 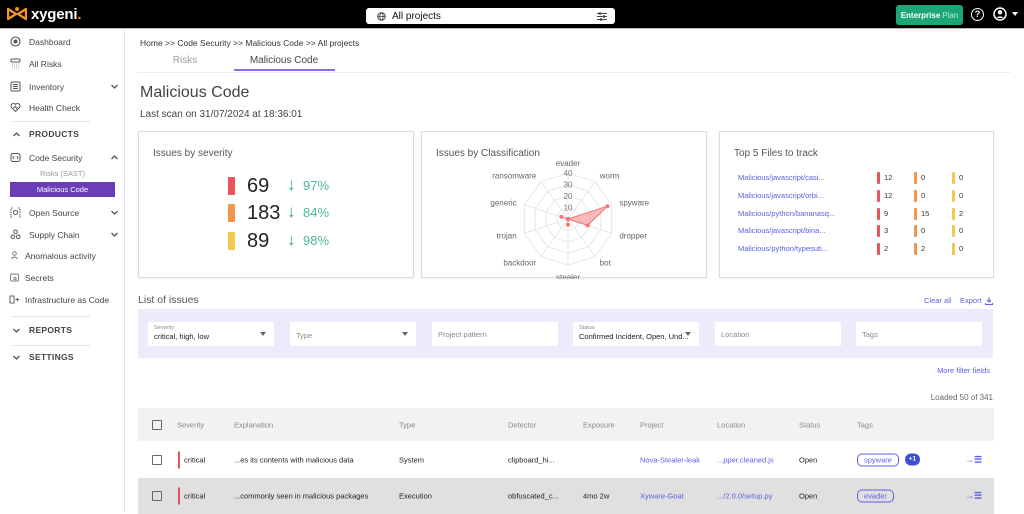 I want to click on sidebar-subitem-malicious-code: Malicious Code, so click(x=62, y=189).